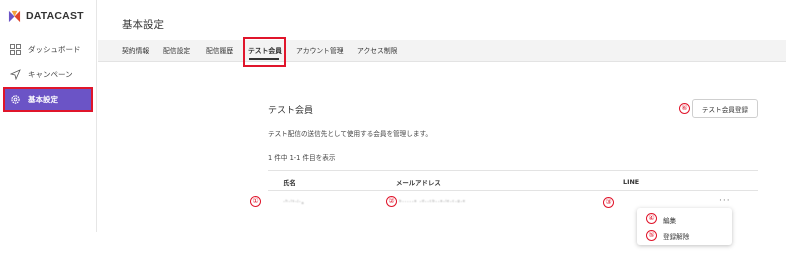  What do you see at coordinates (442, 51) in the screenshot?
I see `tab-bar: 契約情報 配信設定 配信履歴 テスト会員 アカウント管理 アクセス制限` at bounding box center [442, 51].